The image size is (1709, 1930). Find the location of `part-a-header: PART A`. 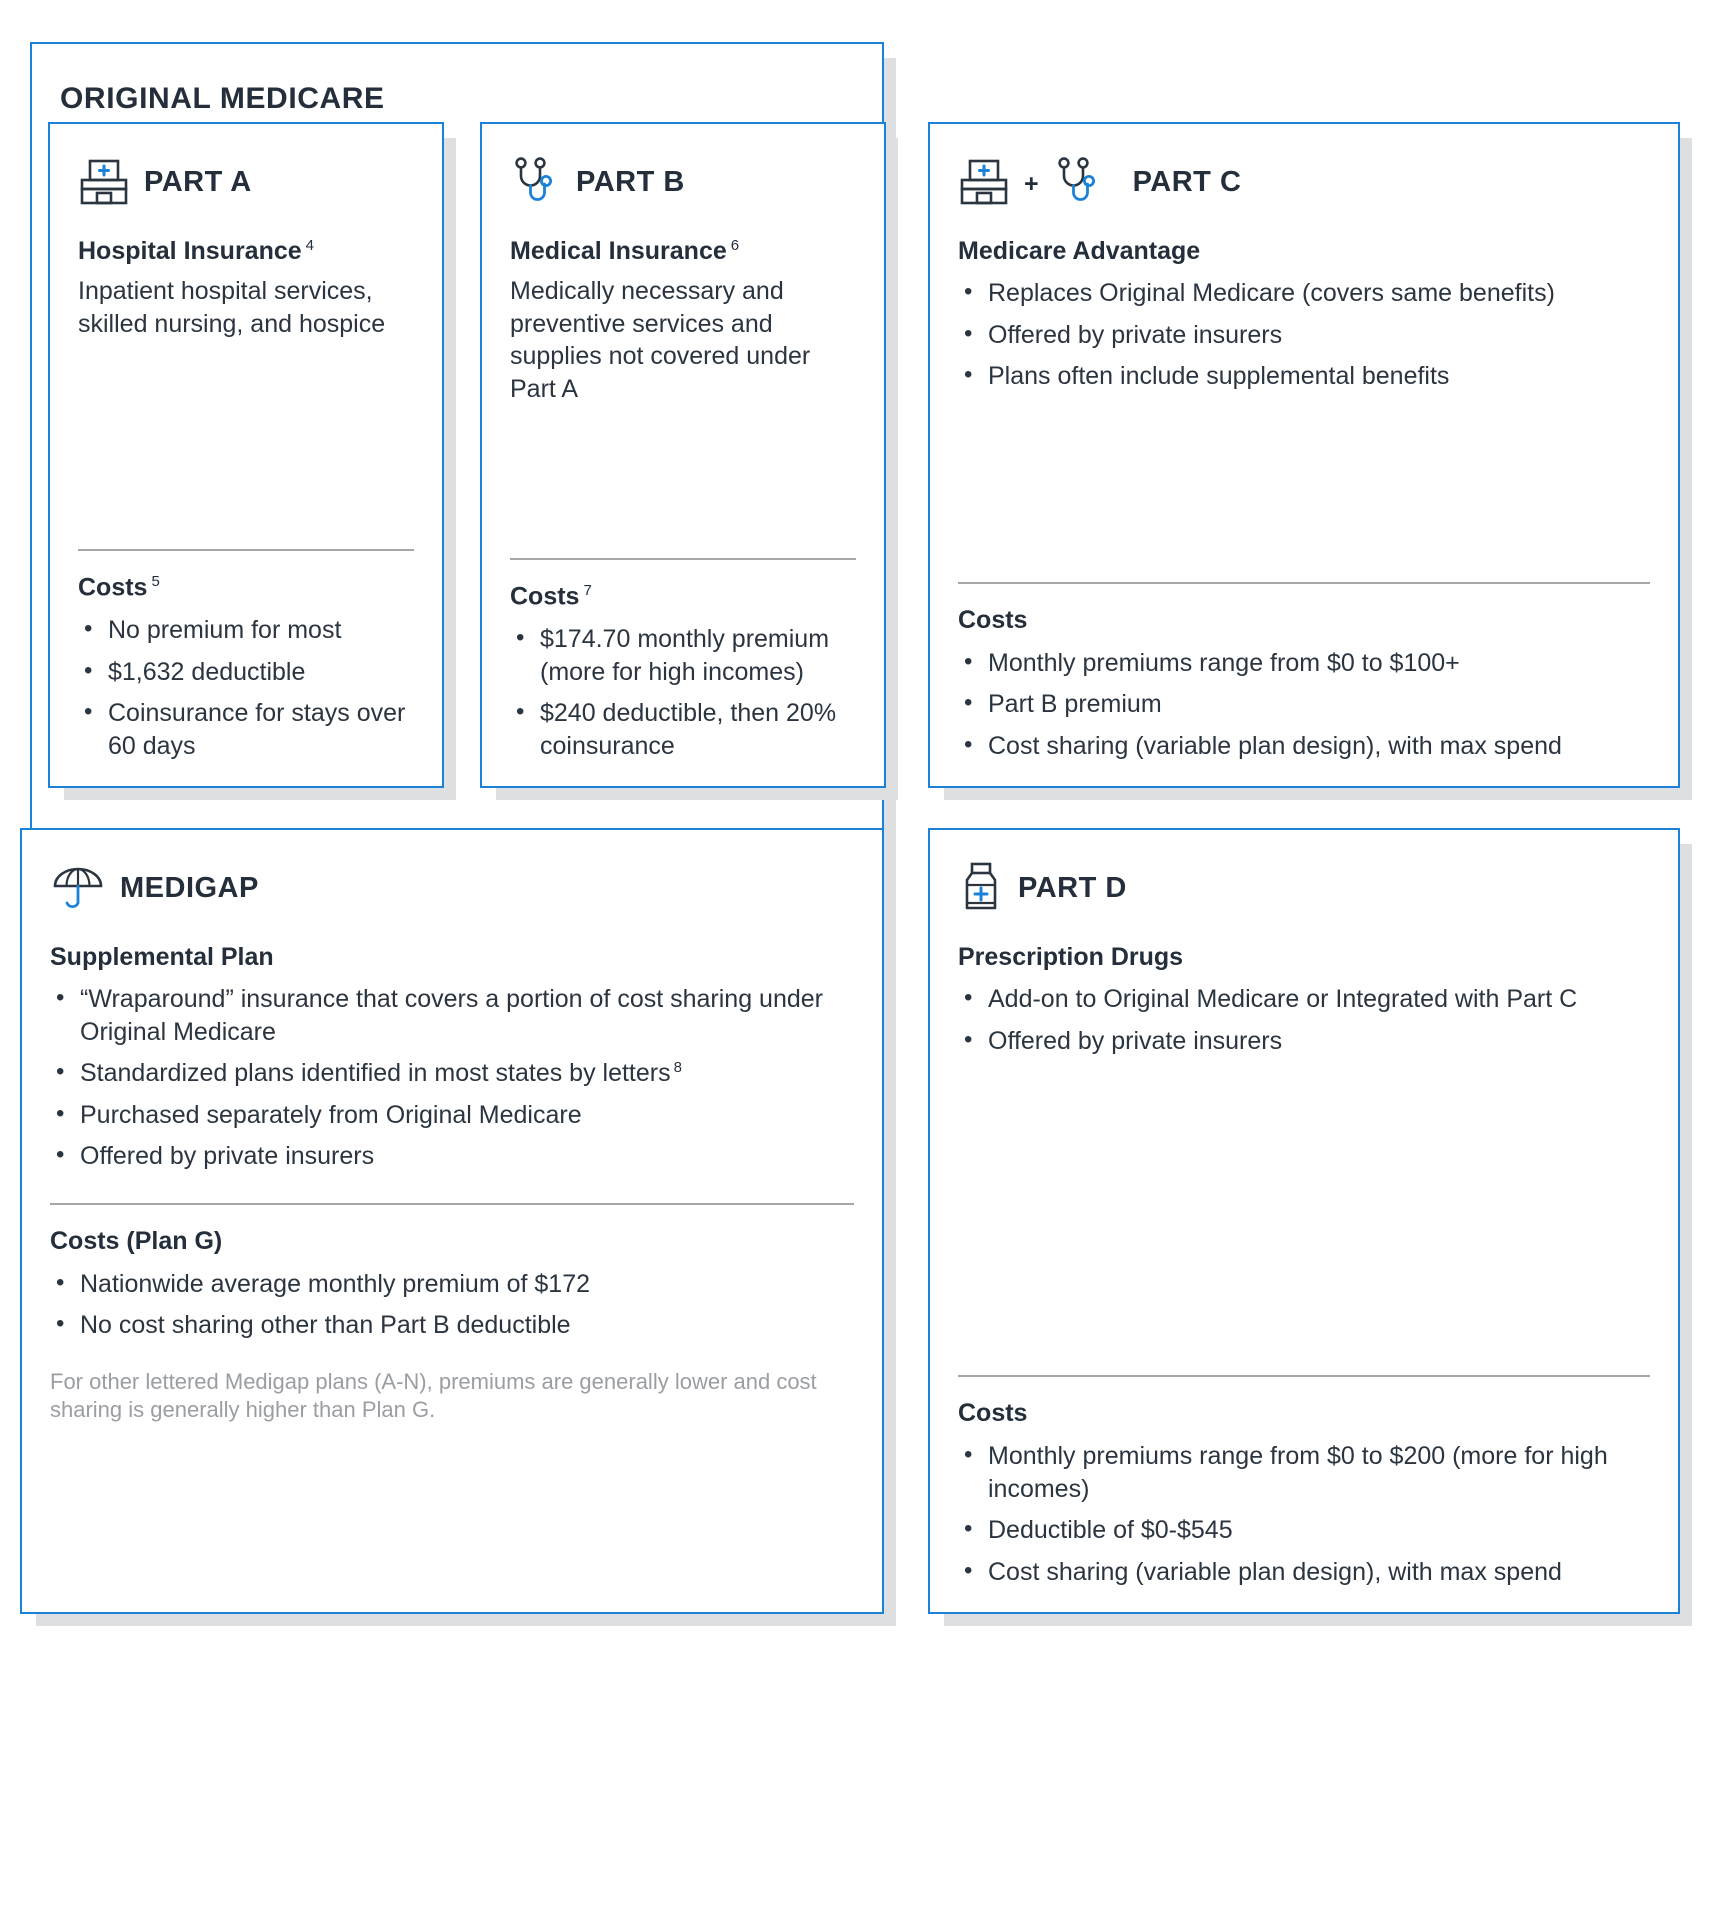

part-a-header: PART A is located at coordinates (246, 182).